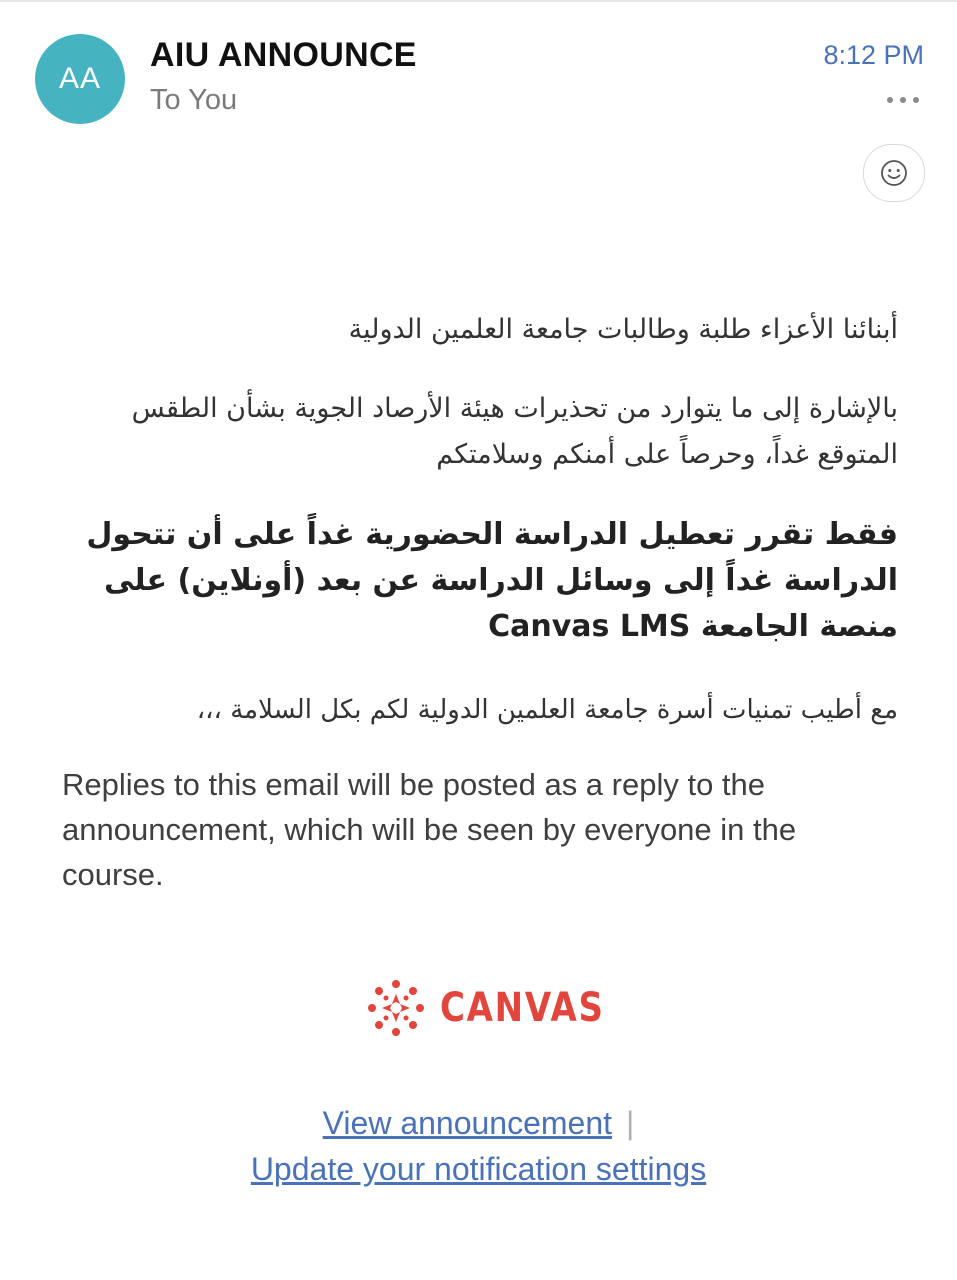  Describe the element at coordinates (283, 55) in the screenshot. I see `sender-name: AIU ANNOUNCE` at that location.